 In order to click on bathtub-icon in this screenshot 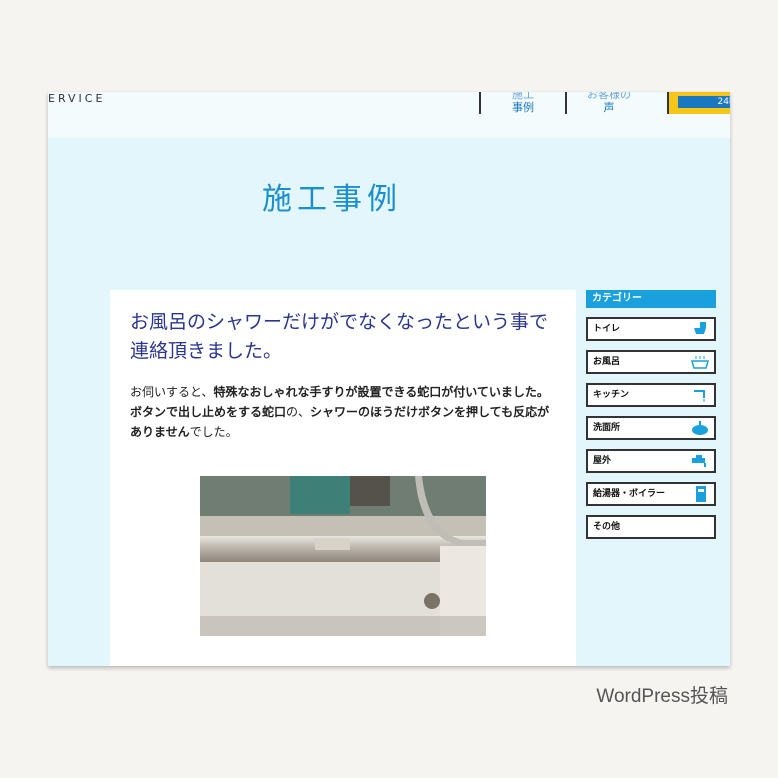, I will do `click(700, 362)`.